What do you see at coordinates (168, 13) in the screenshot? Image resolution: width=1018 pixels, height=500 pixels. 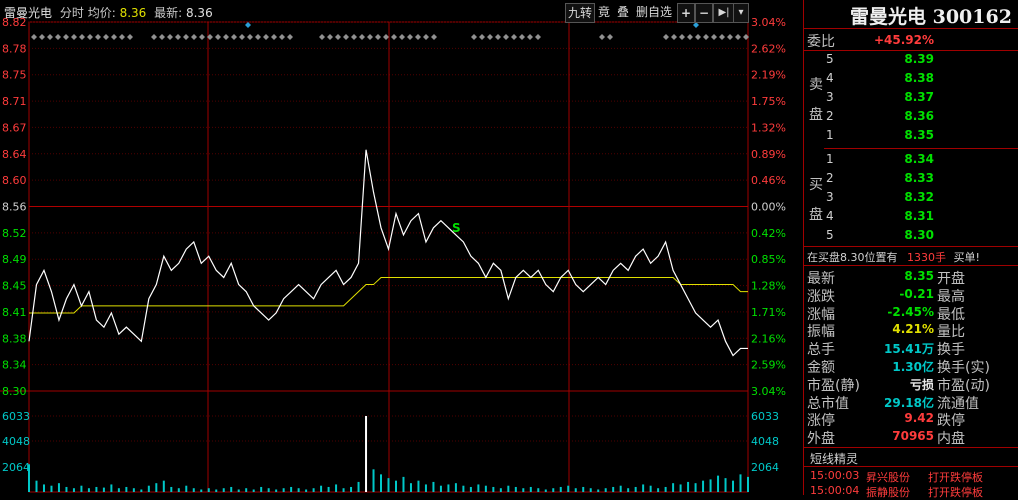 I see `header-last-label: 最新:` at bounding box center [168, 13].